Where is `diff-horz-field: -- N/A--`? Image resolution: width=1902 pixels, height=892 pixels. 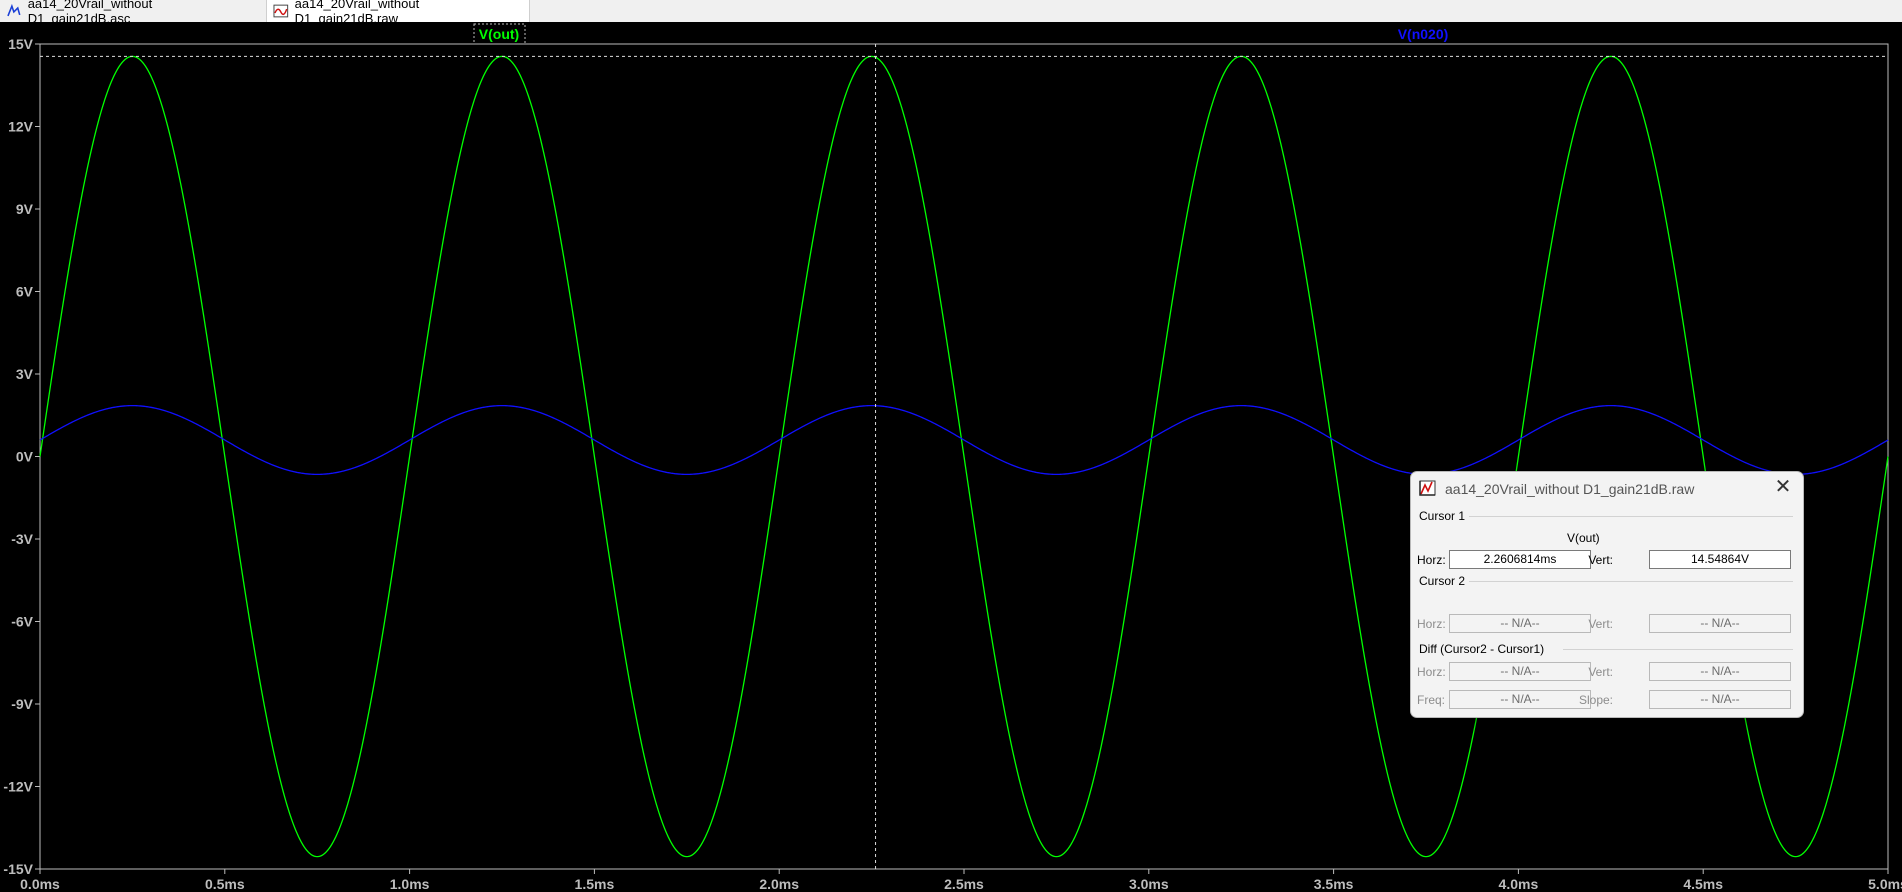 diff-horz-field: -- N/A-- is located at coordinates (1520, 671).